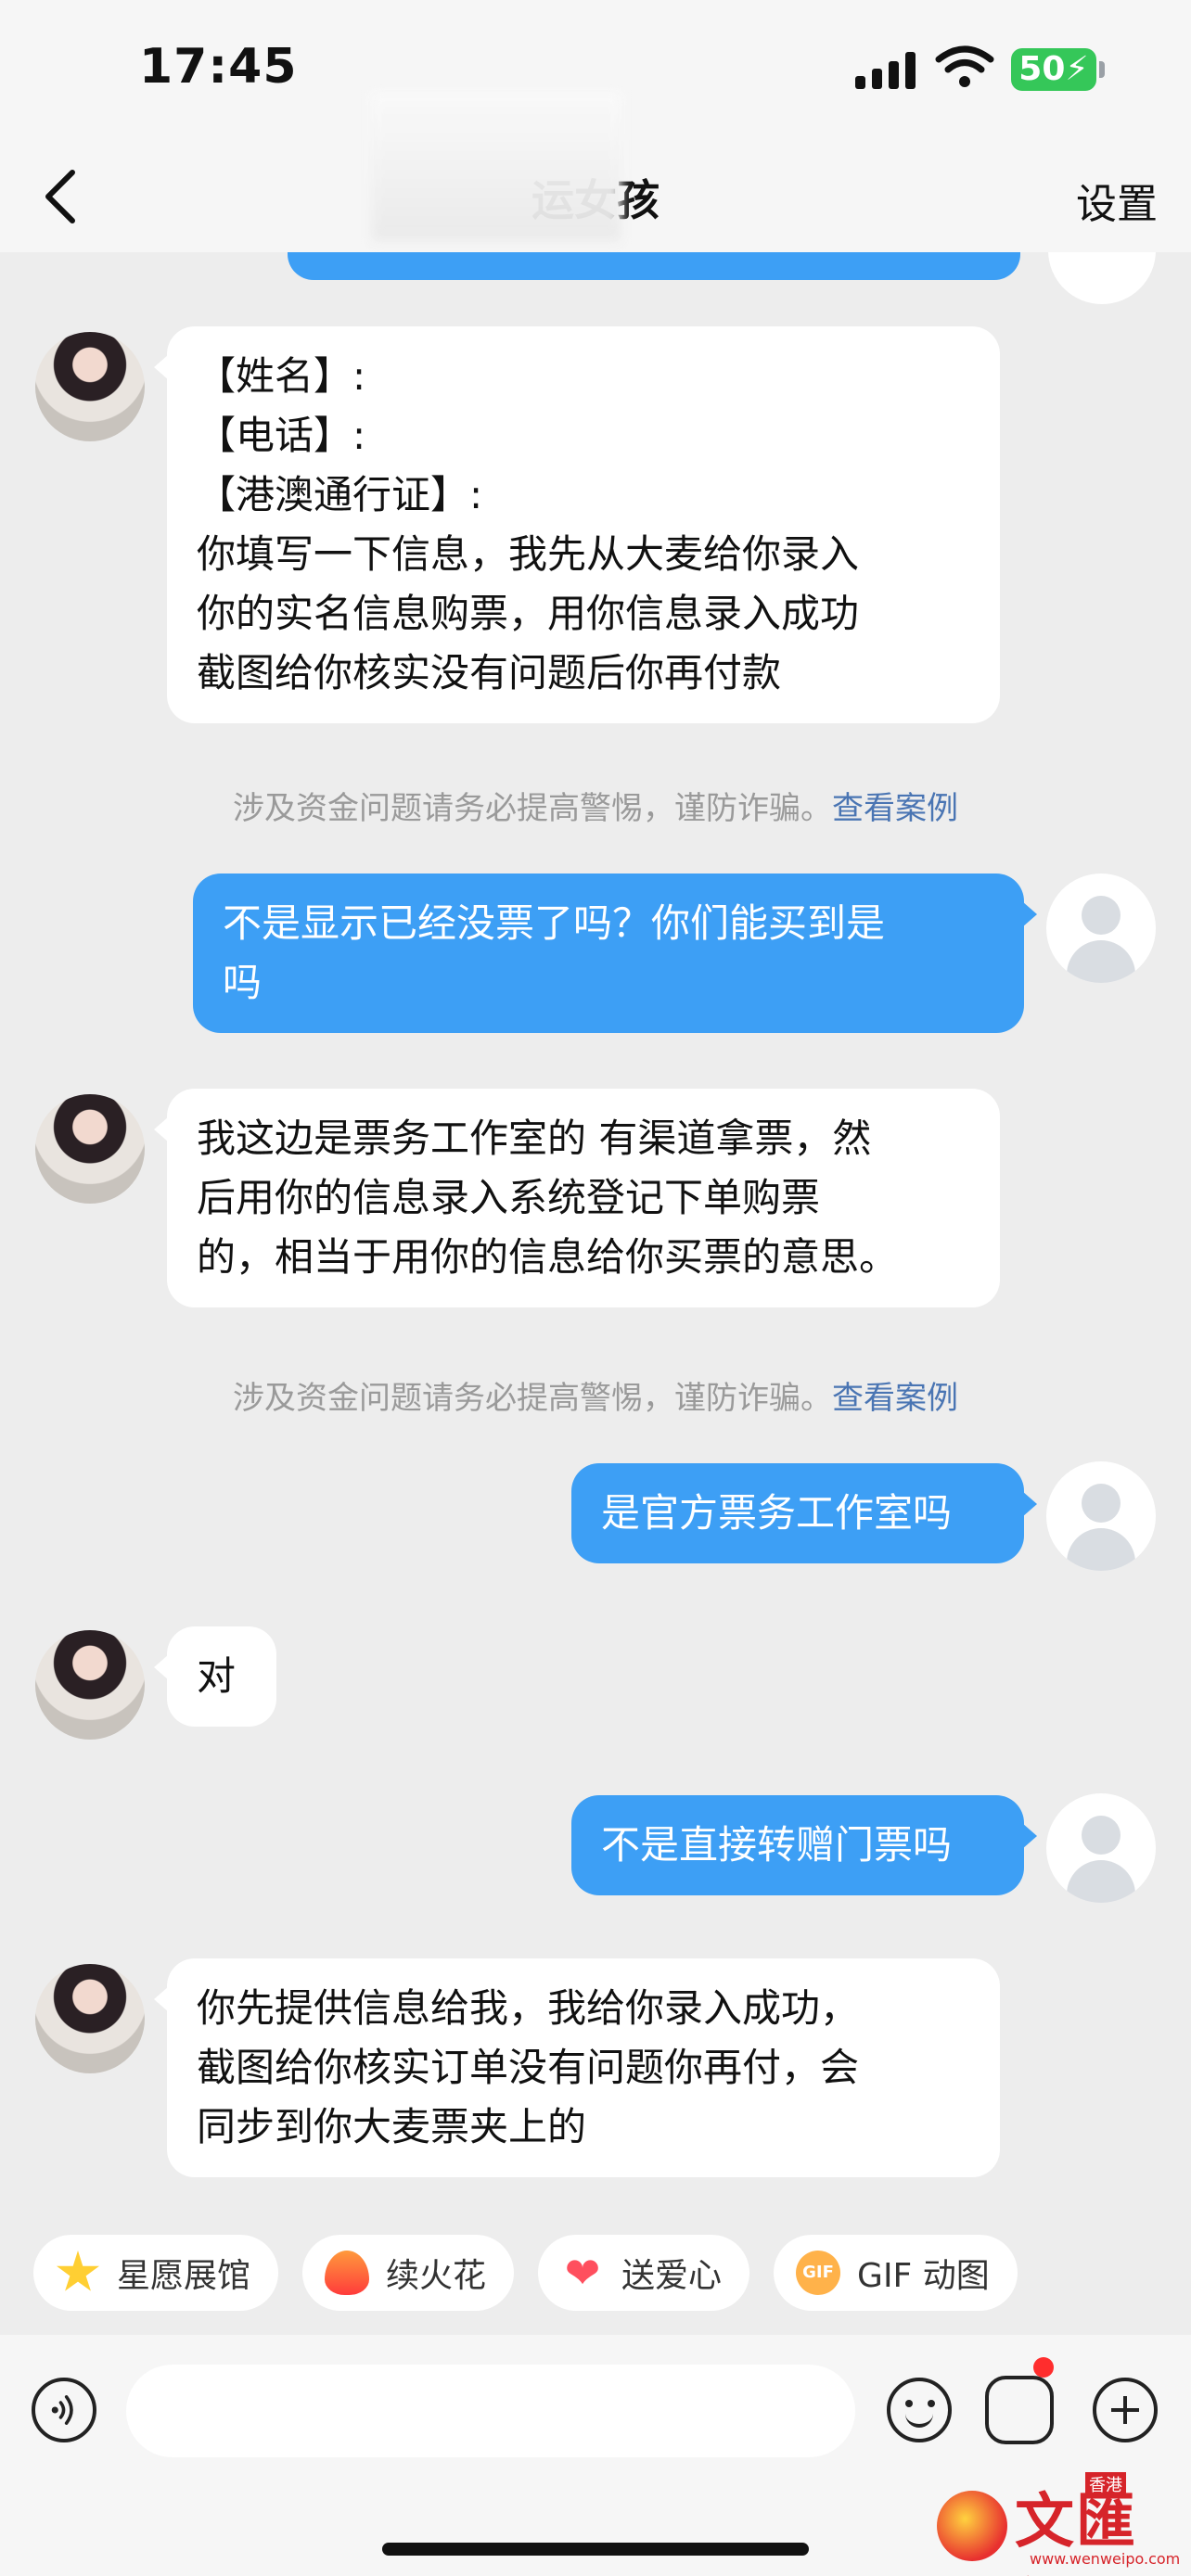  I want to click on gif-chip: GIF GIF 动图, so click(896, 2273).